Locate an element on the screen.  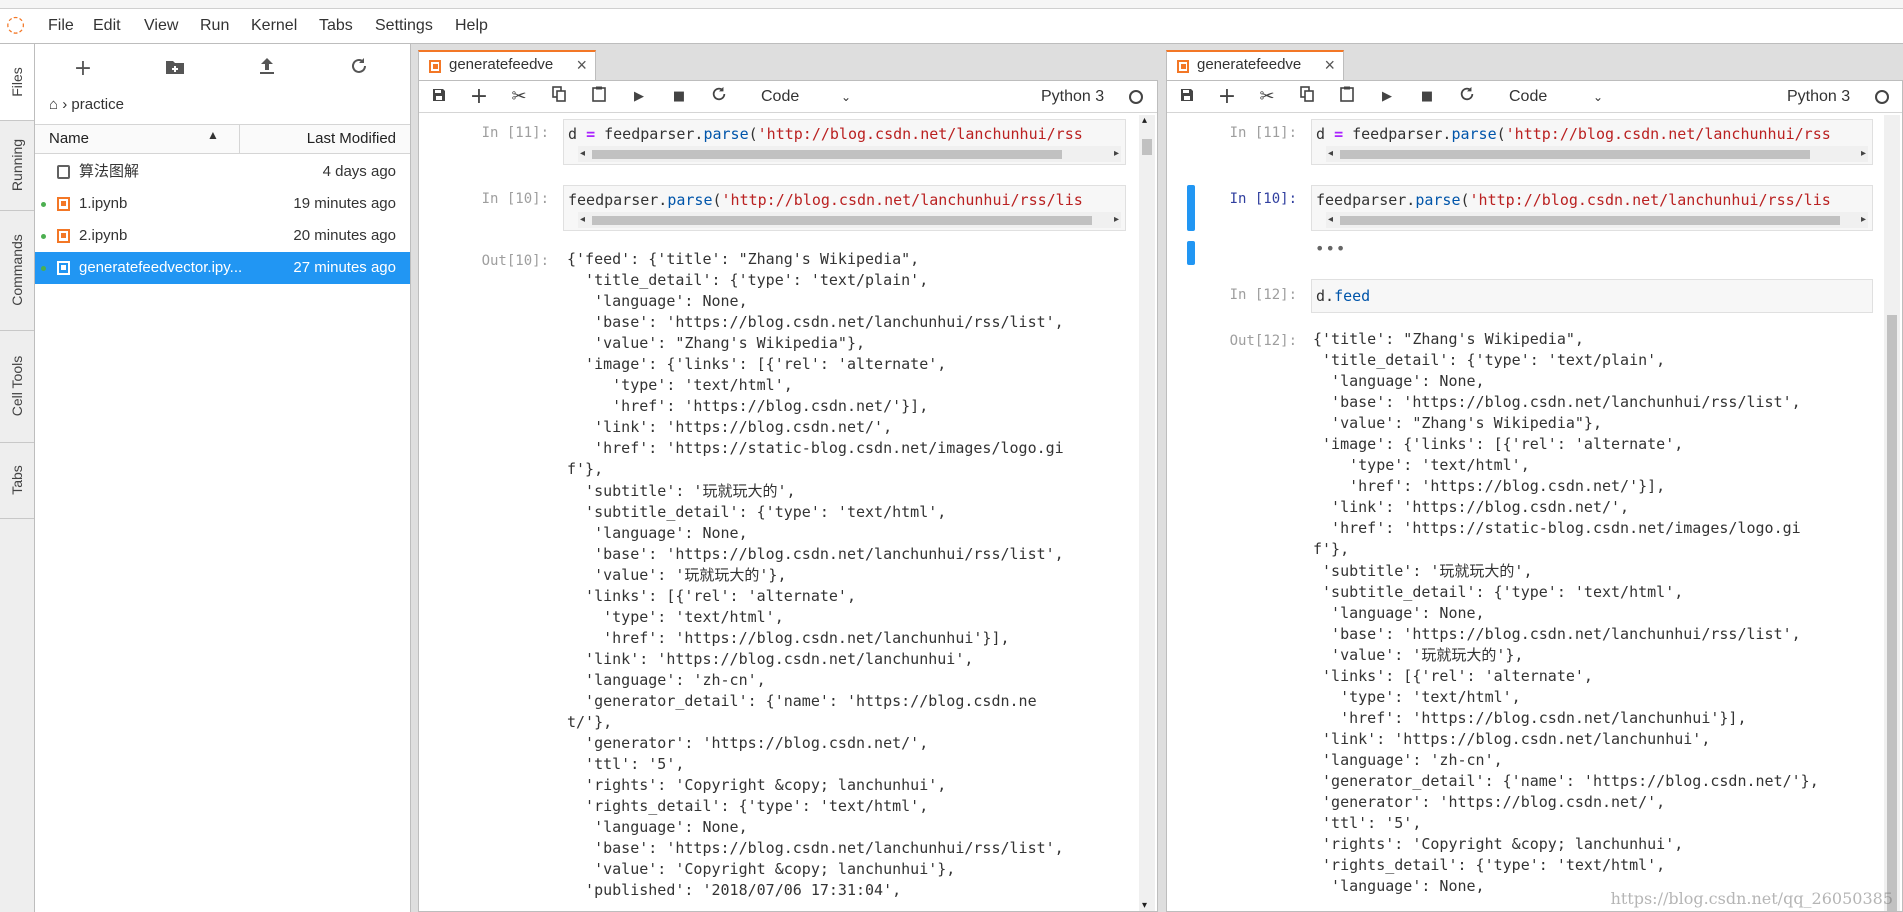
menu-kernel: Kernel is located at coordinates (274, 26).